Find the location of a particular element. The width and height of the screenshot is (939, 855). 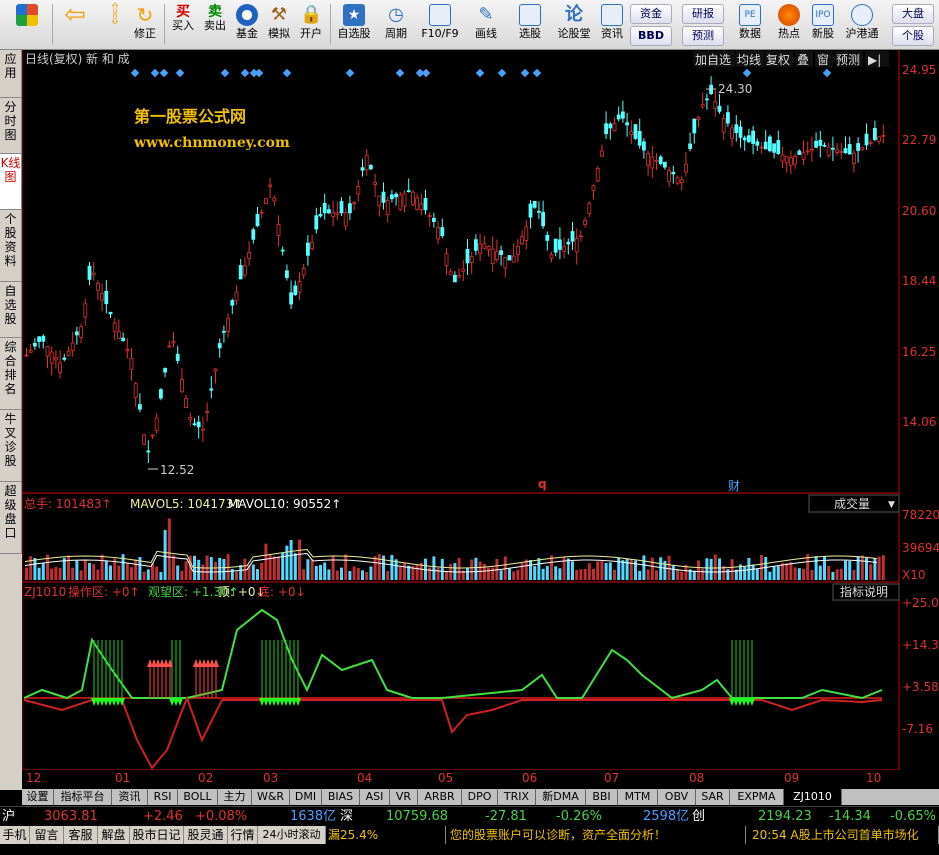

tab-rsi: RSI is located at coordinates (163, 797).